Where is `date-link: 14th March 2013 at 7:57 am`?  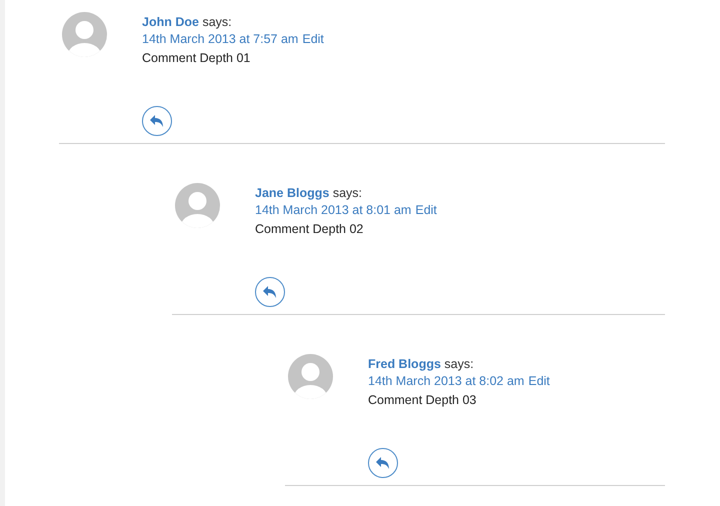 date-link: 14th March 2013 at 7:57 am is located at coordinates (220, 39).